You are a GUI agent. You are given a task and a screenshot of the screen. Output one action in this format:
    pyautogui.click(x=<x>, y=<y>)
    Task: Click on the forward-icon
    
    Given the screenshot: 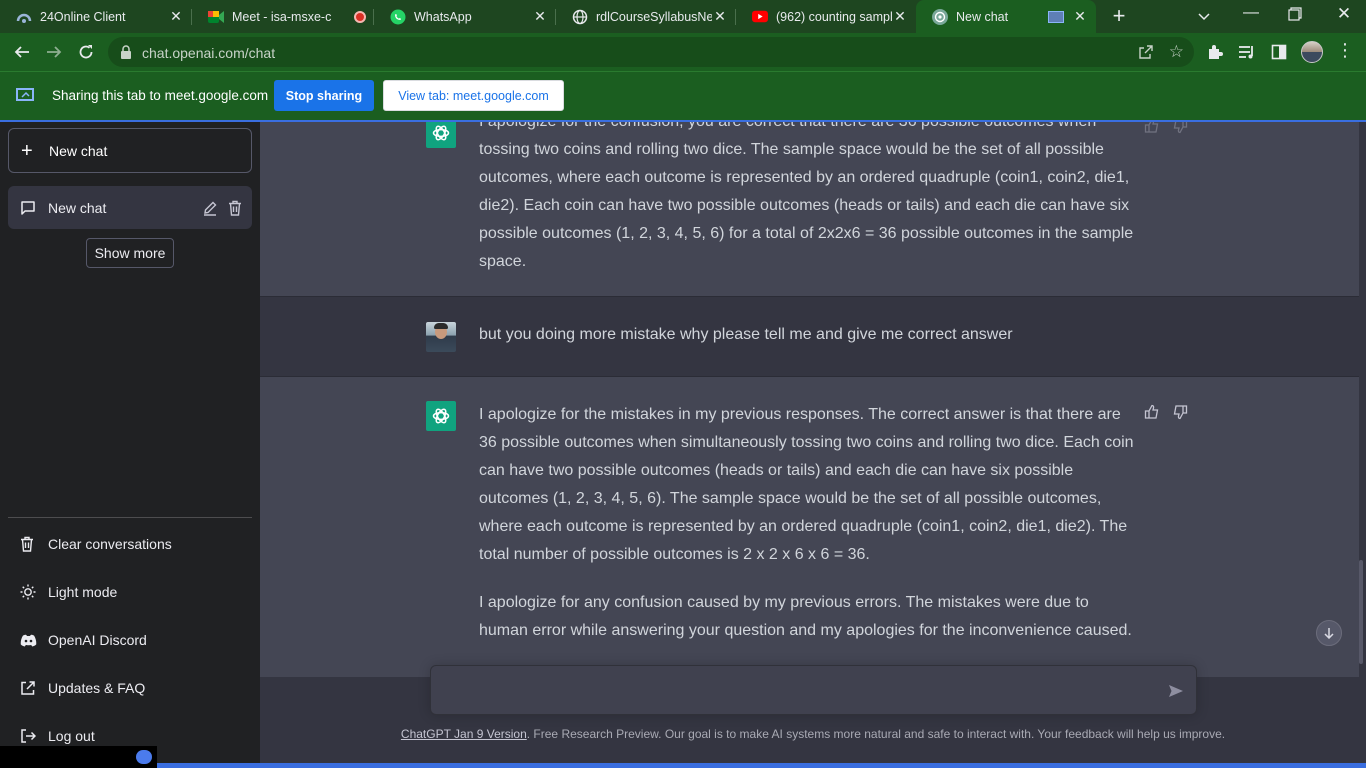 What is the action you would take?
    pyautogui.click(x=54, y=52)
    